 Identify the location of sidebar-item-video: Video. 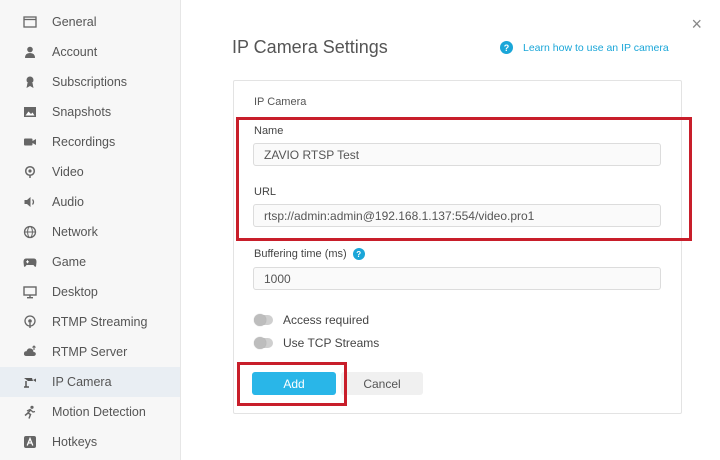
(90, 172).